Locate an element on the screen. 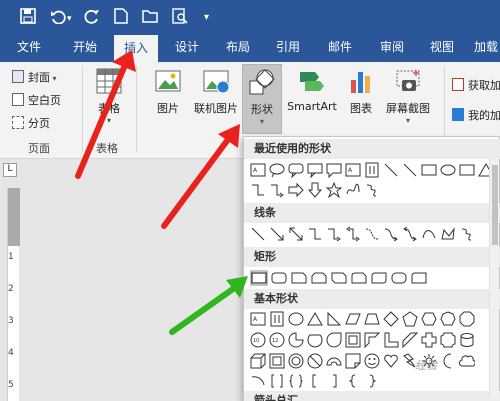 The height and width of the screenshot is (401, 500). green-arrow-rectangle is located at coordinates (206, 308).